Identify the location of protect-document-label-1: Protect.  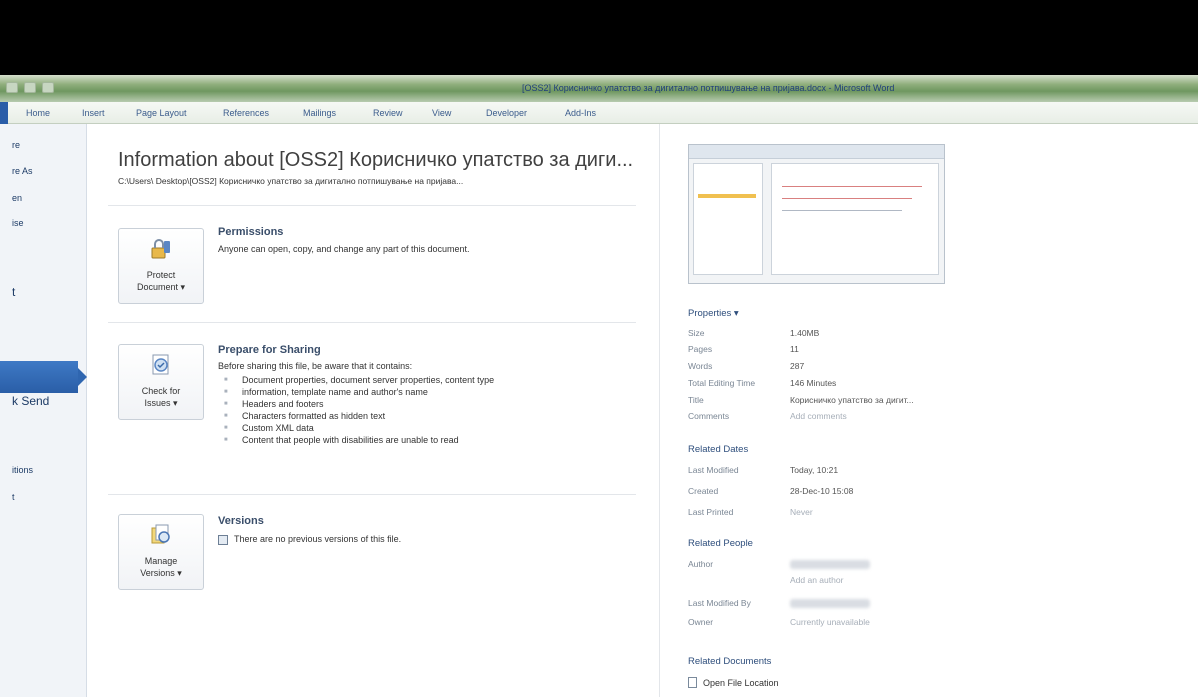
(161, 275).